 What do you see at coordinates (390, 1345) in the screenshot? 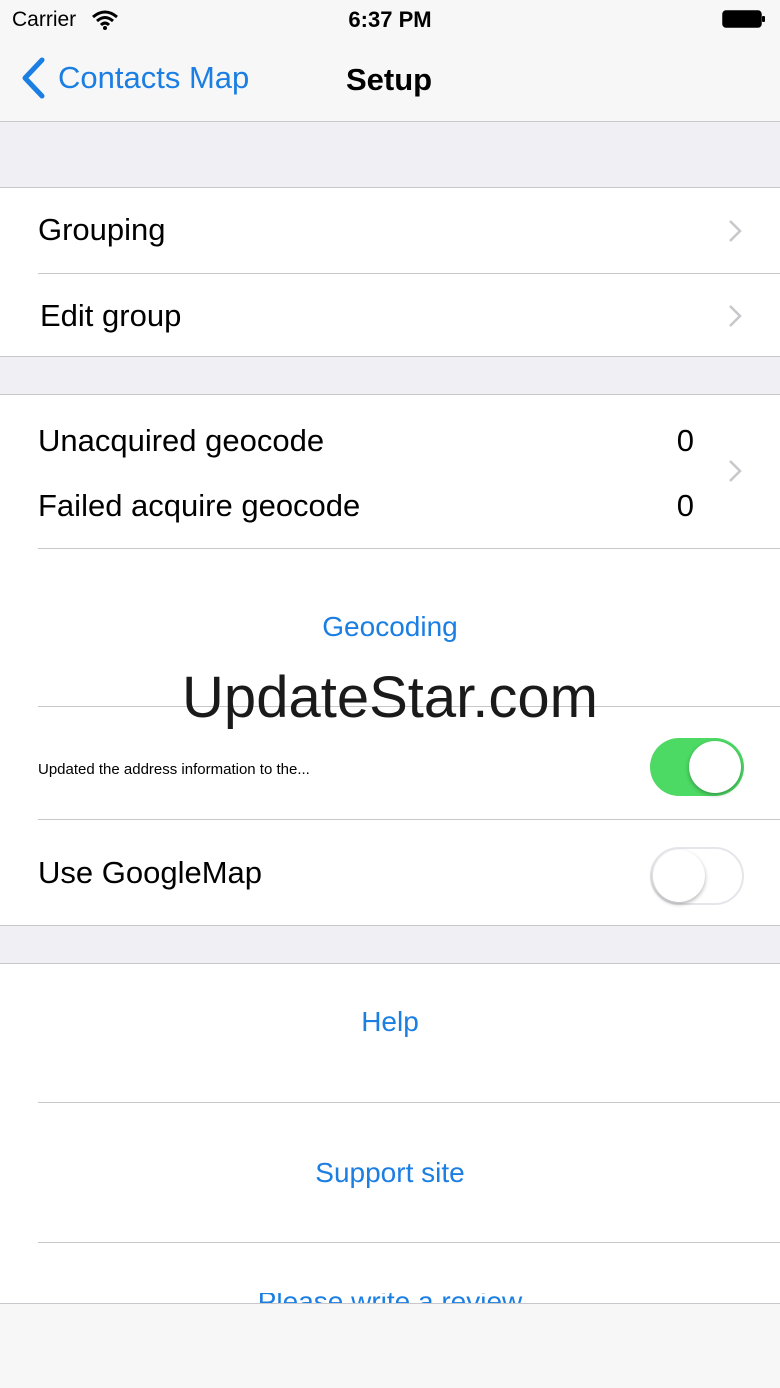
I see `bottom-toolbar` at bounding box center [390, 1345].